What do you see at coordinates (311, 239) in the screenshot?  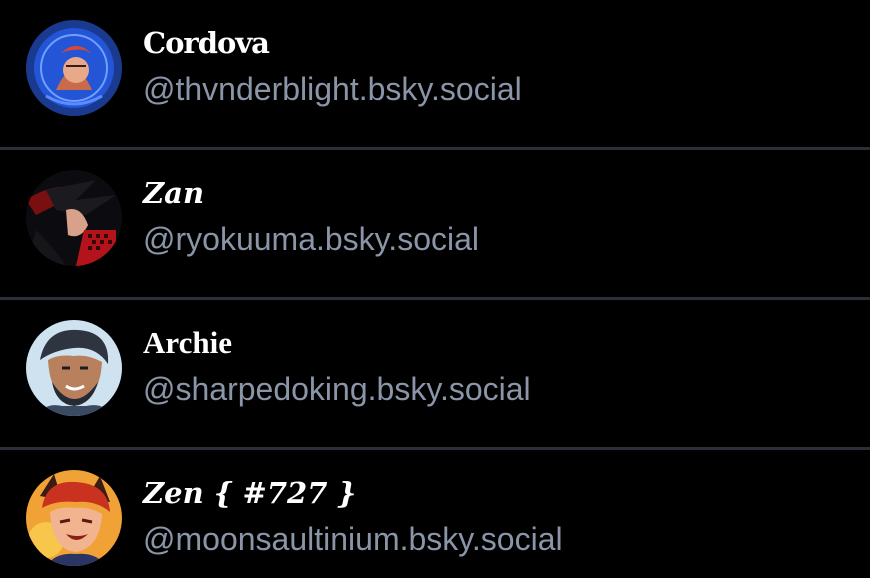 I see `user-handle: @ryokuuma.bsky.social` at bounding box center [311, 239].